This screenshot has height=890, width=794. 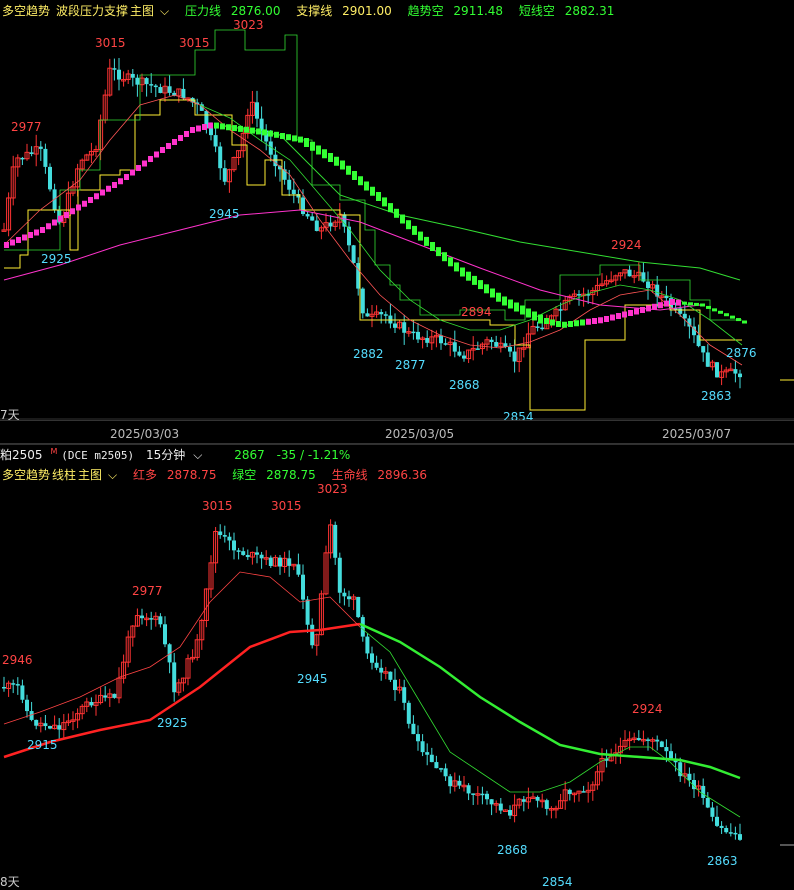 What do you see at coordinates (178, 455) in the screenshot?
I see `period-selector: 15分钟 ⌵` at bounding box center [178, 455].